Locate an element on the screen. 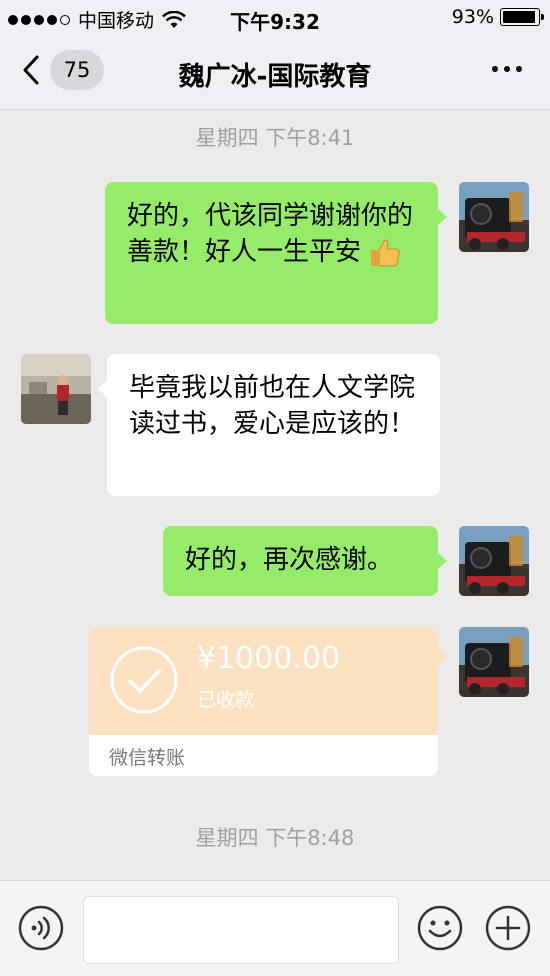 The width and height of the screenshot is (550, 976). contact-avatar is located at coordinates (56, 389).